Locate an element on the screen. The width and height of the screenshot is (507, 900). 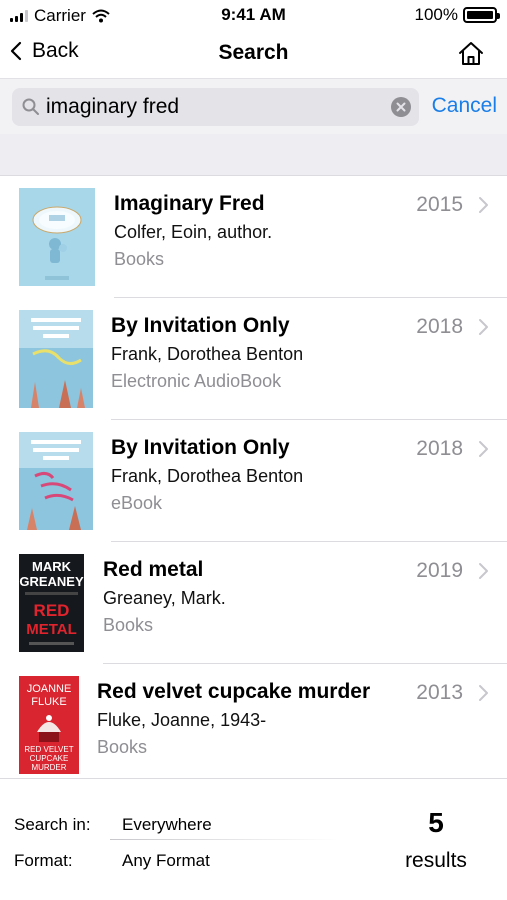
result-author: Colfer, Eoin, author. is located at coordinates (193, 232).